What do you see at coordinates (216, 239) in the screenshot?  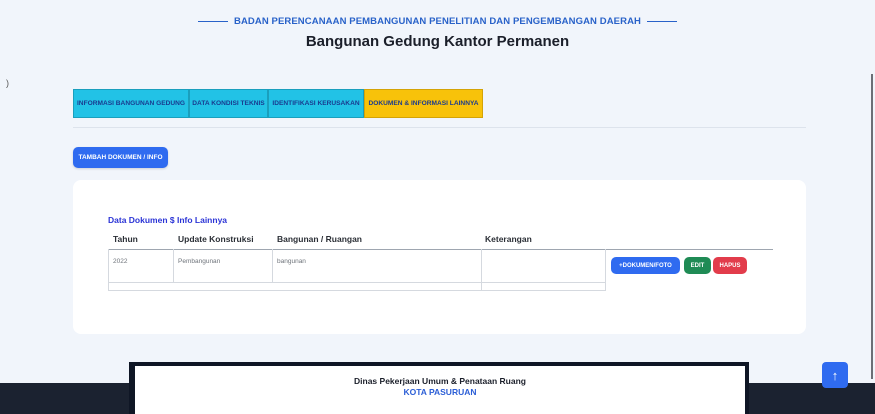 I see `column-header-update: Update Konstruksi` at bounding box center [216, 239].